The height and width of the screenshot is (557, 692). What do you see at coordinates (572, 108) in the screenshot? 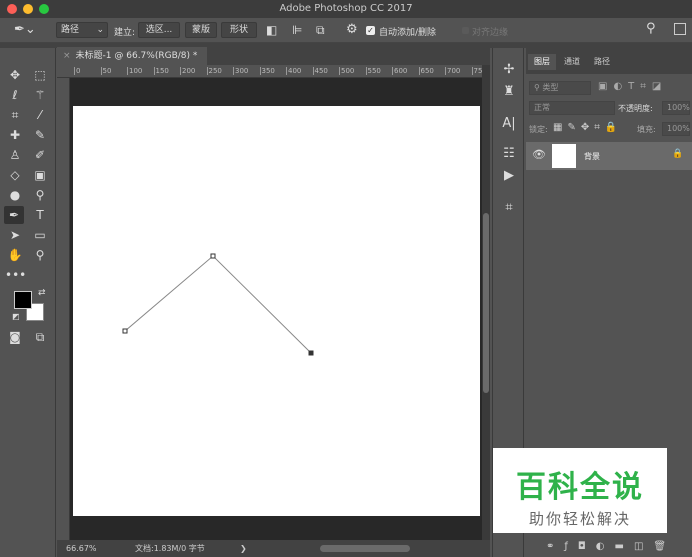
I see `blend-mode-select: 正常` at bounding box center [572, 108].